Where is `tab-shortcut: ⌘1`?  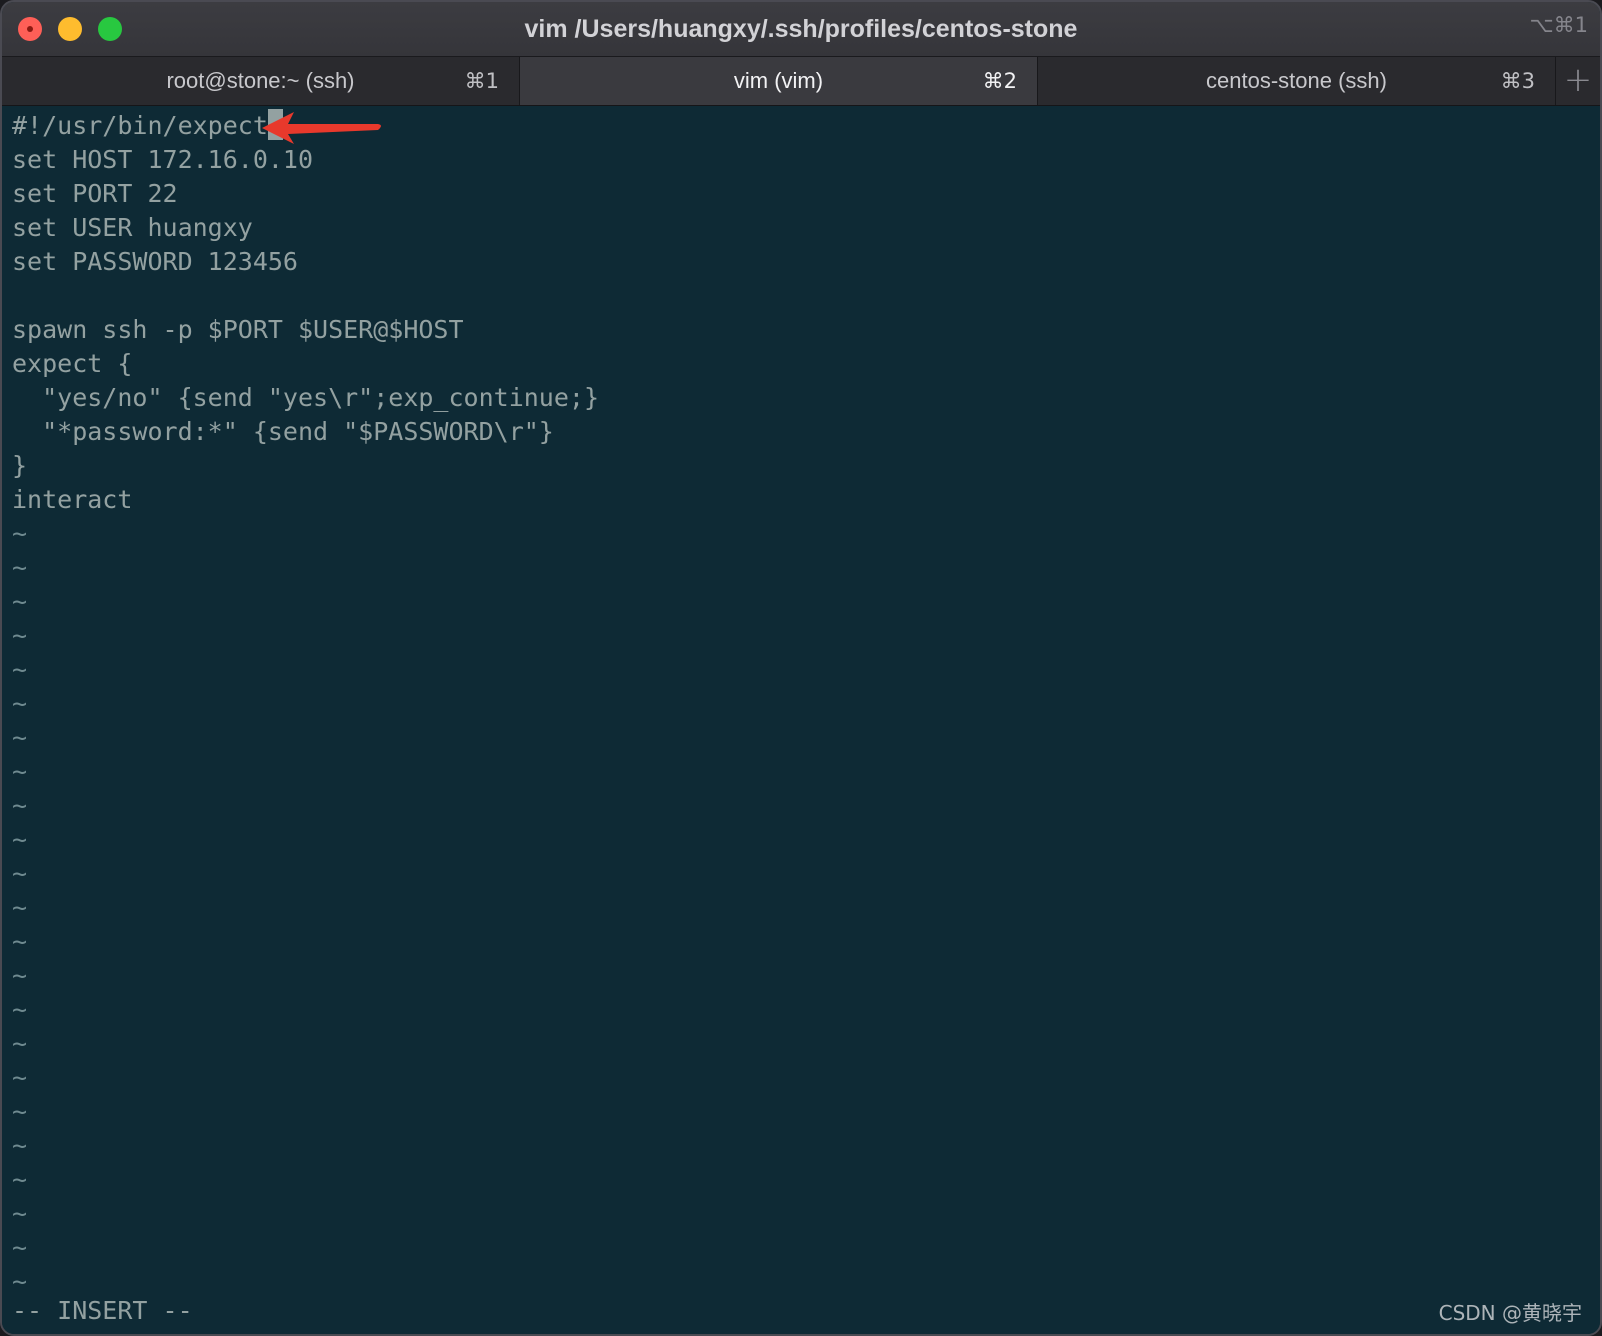 tab-shortcut: ⌘1 is located at coordinates (481, 81).